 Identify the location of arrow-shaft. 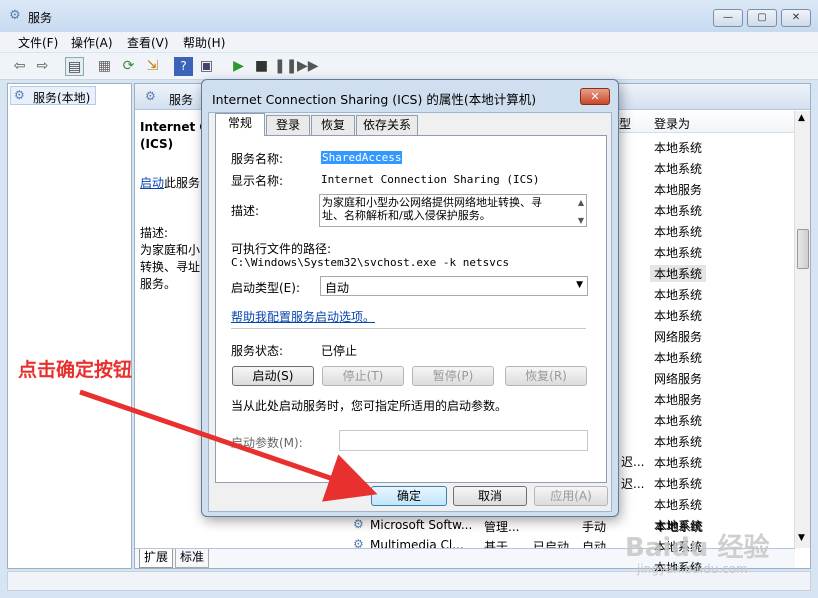
(228, 445).